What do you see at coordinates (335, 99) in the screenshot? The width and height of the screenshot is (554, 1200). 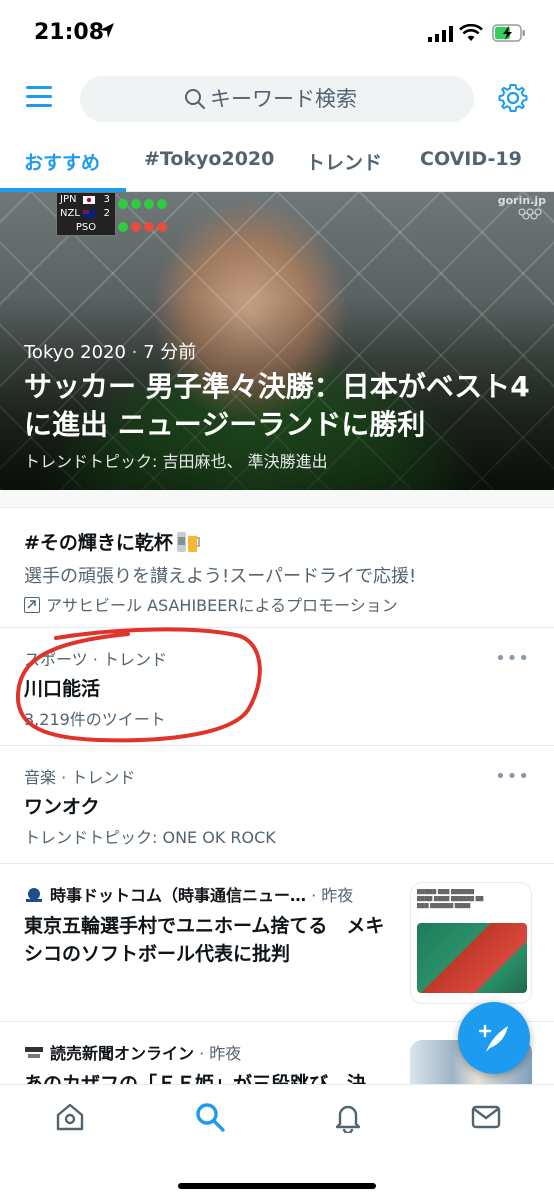 I see `search-input` at bounding box center [335, 99].